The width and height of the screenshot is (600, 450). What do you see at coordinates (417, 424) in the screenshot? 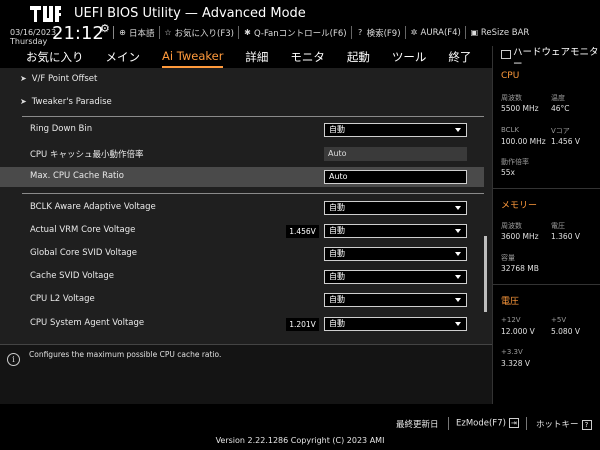
I see `last-modified-button: 最終更新日` at bounding box center [417, 424].